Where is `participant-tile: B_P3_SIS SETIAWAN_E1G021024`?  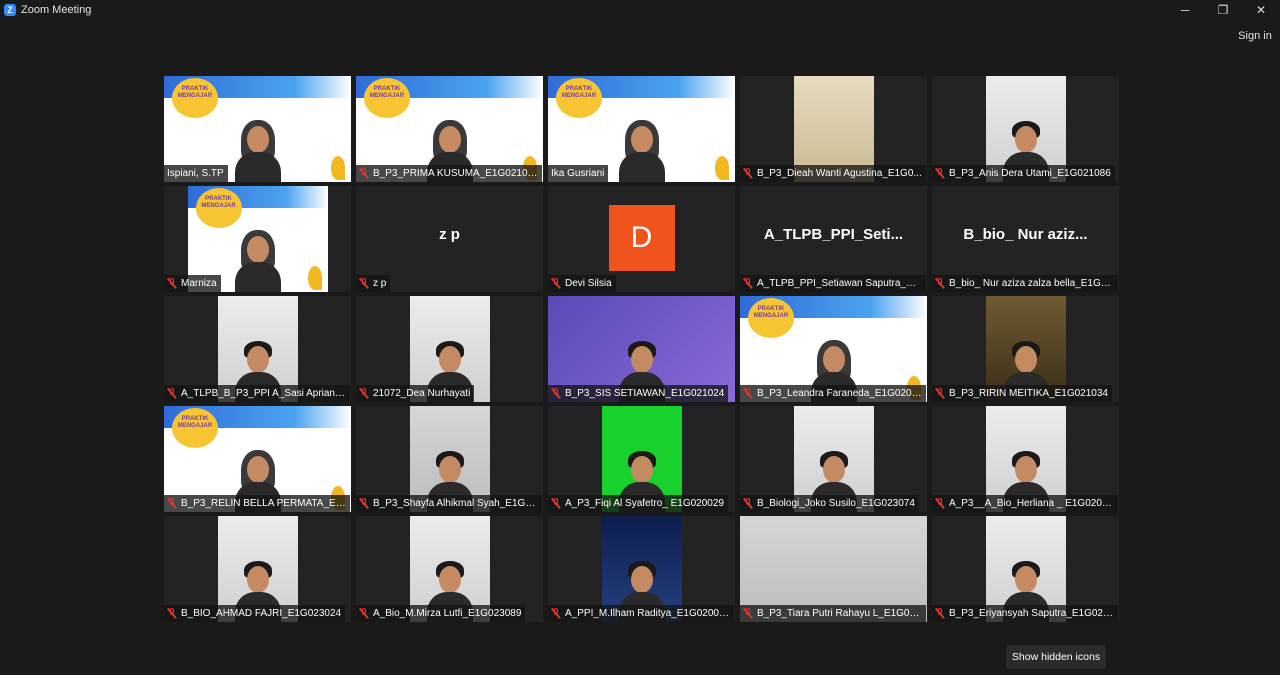 participant-tile: B_P3_SIS SETIAWAN_E1G021024 is located at coordinates (641, 349).